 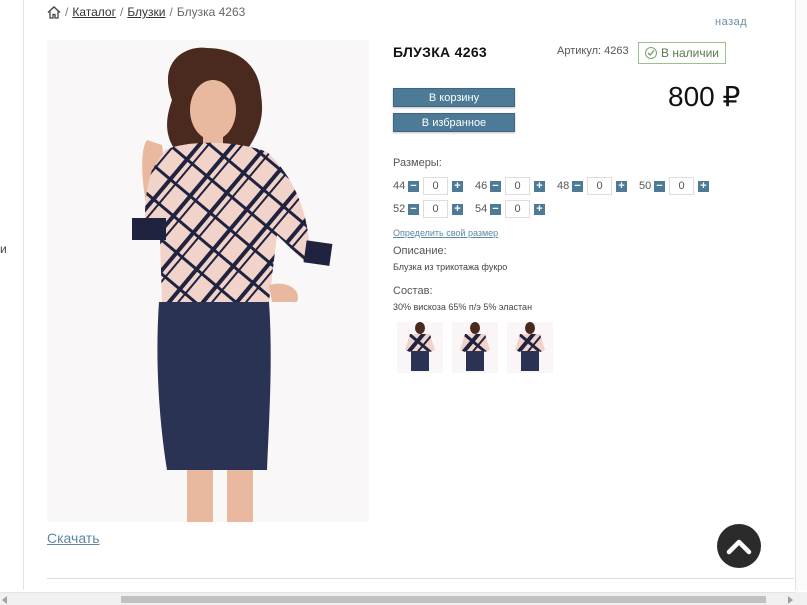 I want to click on size-selector-52: 52 − 0 +, so click(x=428, y=209).